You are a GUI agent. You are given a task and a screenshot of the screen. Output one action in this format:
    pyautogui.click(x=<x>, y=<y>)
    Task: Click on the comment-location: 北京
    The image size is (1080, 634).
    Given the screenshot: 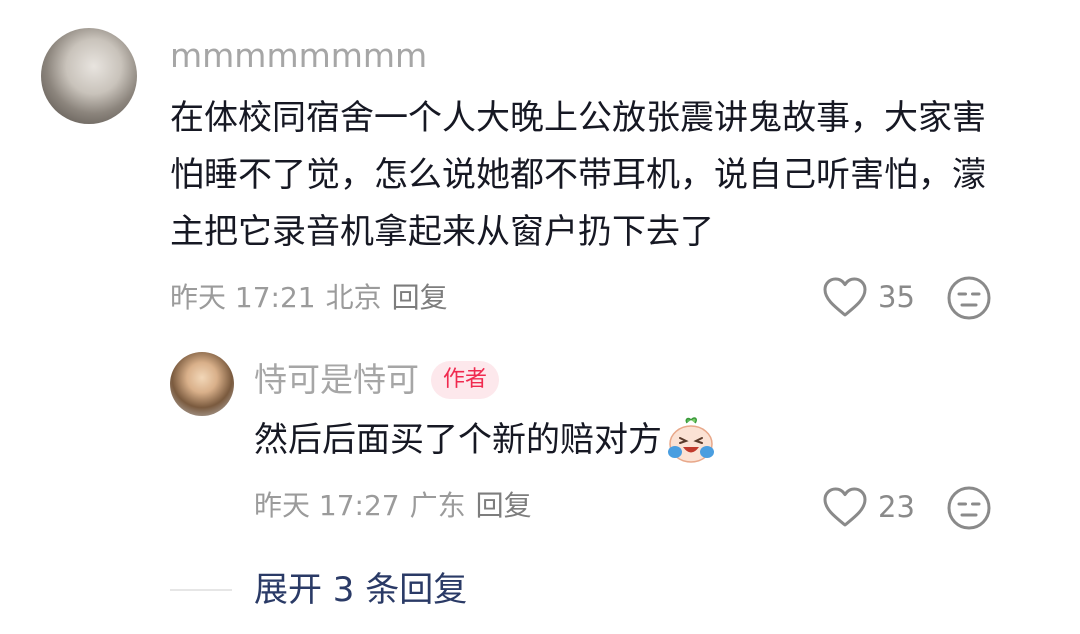 What is the action you would take?
    pyautogui.click(x=353, y=297)
    